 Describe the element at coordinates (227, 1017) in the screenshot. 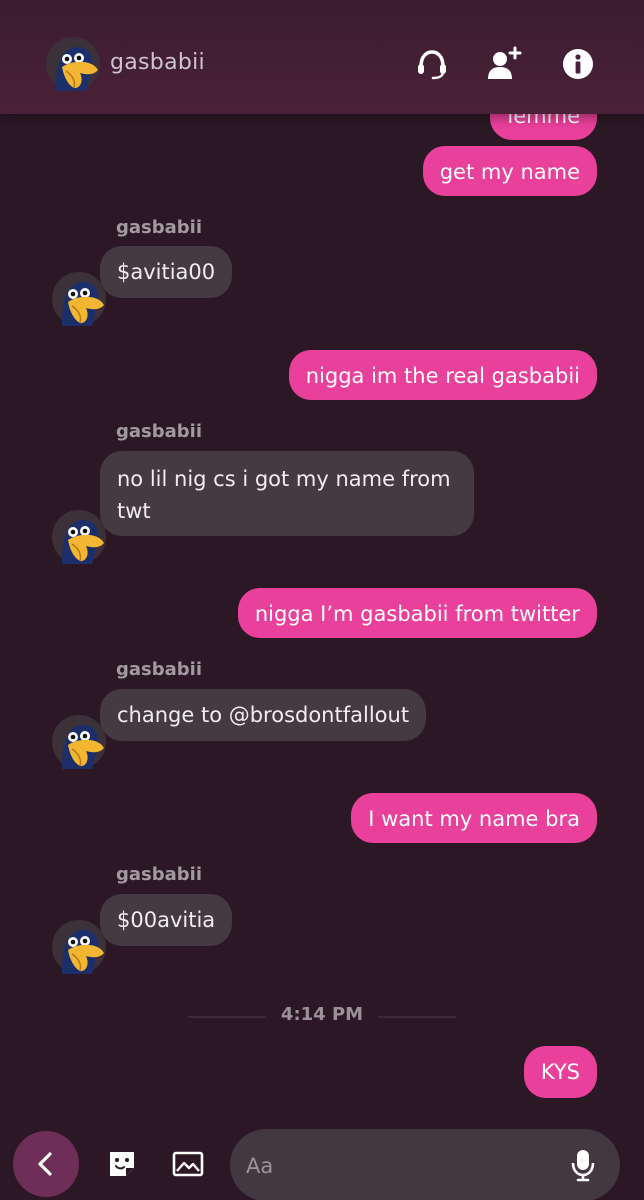

I see `divider-line-left` at that location.